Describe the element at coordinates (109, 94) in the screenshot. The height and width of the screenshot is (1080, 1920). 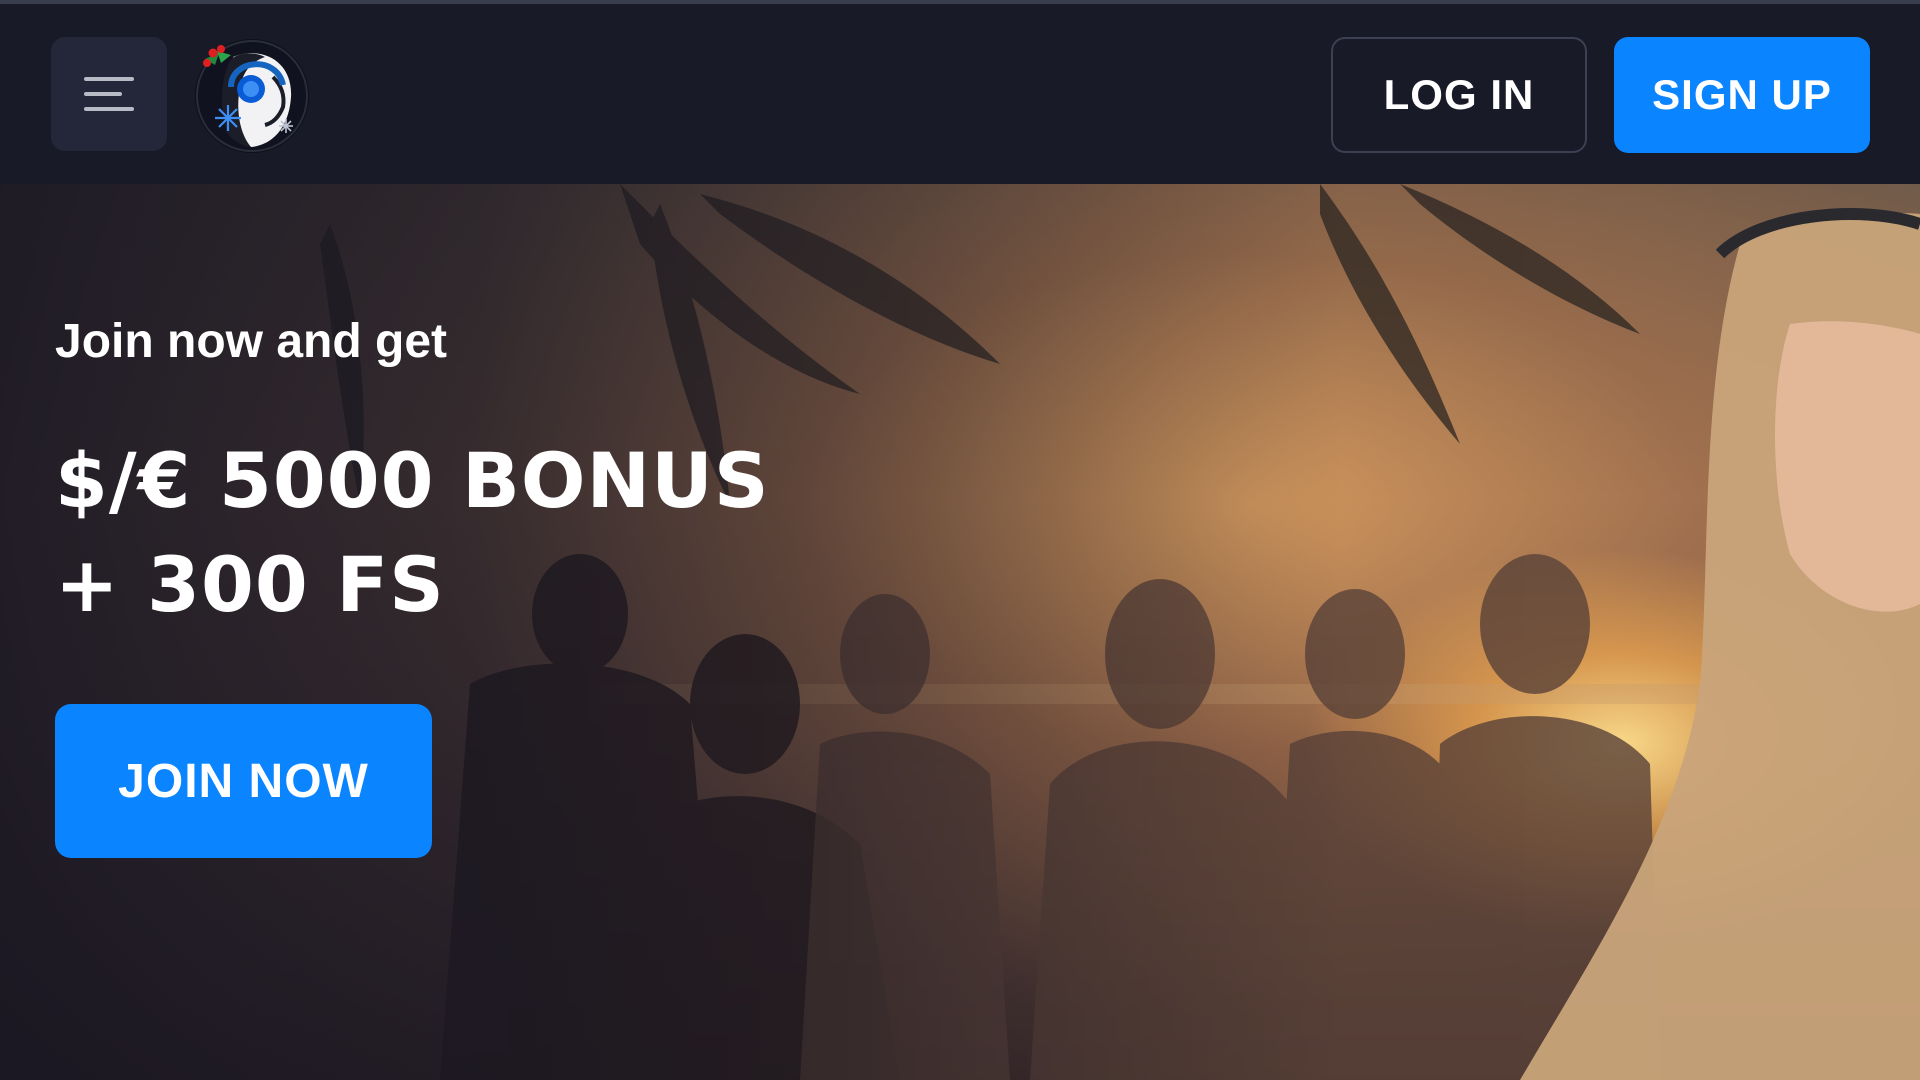
I see `menu-button` at that location.